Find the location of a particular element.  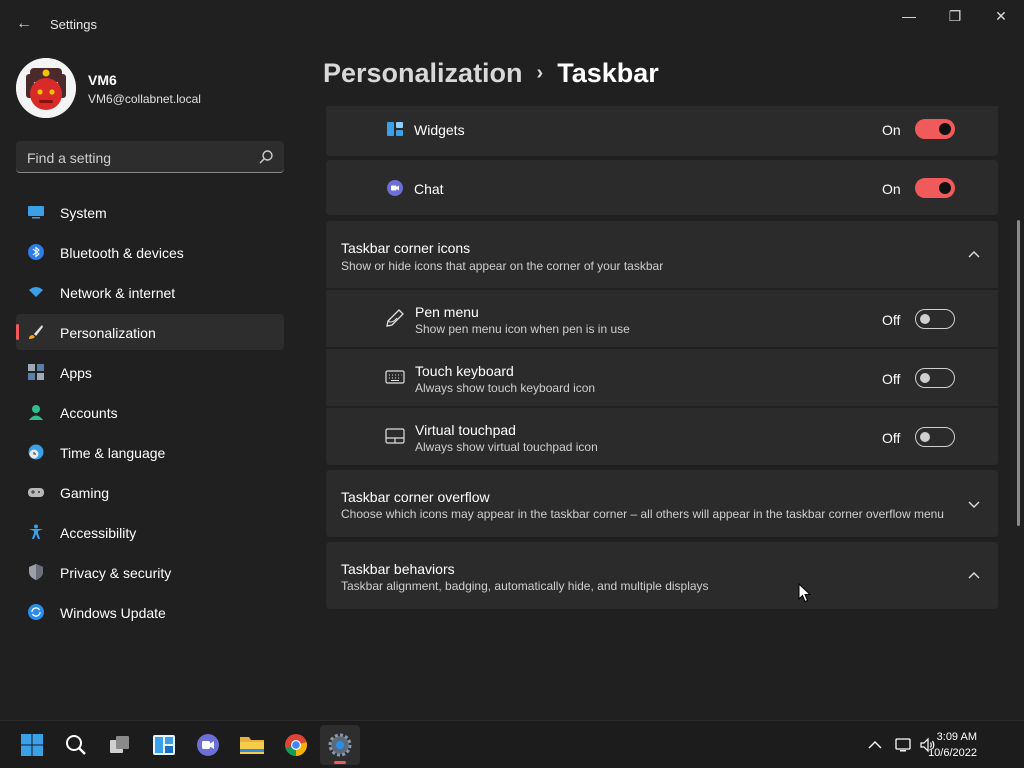

person-icon is located at coordinates (36, 412).